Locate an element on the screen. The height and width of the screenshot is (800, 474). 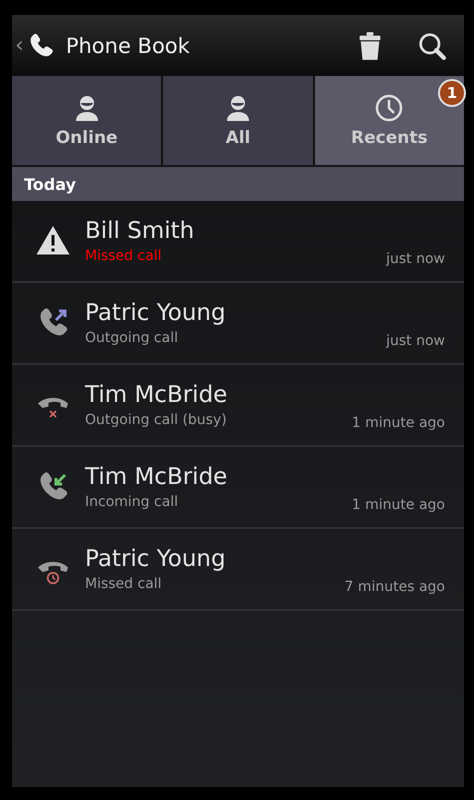
tab: All is located at coordinates (238, 120).